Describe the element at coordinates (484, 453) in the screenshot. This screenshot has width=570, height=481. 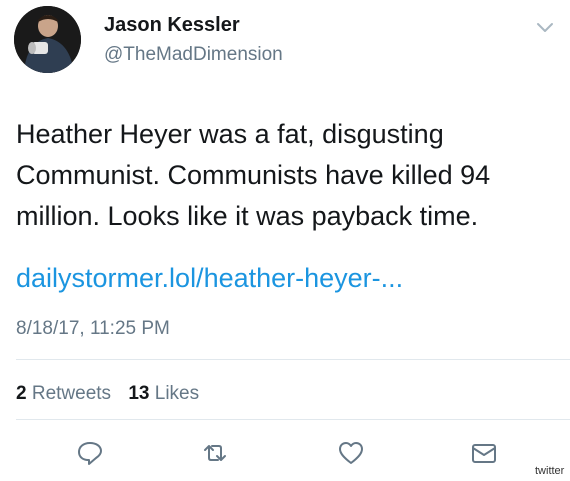
I see `envelope-icon` at that location.